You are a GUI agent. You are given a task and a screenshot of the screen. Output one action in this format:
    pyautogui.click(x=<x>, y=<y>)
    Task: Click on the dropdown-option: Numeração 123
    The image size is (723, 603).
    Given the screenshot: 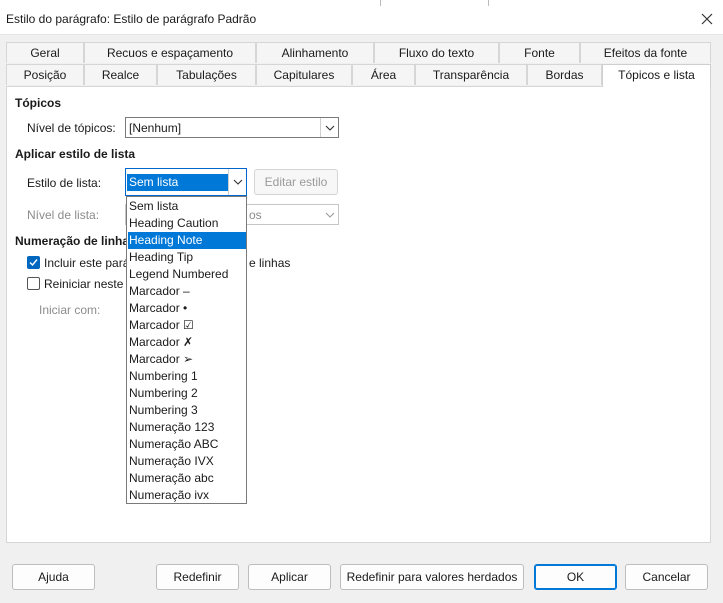 What is the action you would take?
    pyautogui.click(x=187, y=427)
    